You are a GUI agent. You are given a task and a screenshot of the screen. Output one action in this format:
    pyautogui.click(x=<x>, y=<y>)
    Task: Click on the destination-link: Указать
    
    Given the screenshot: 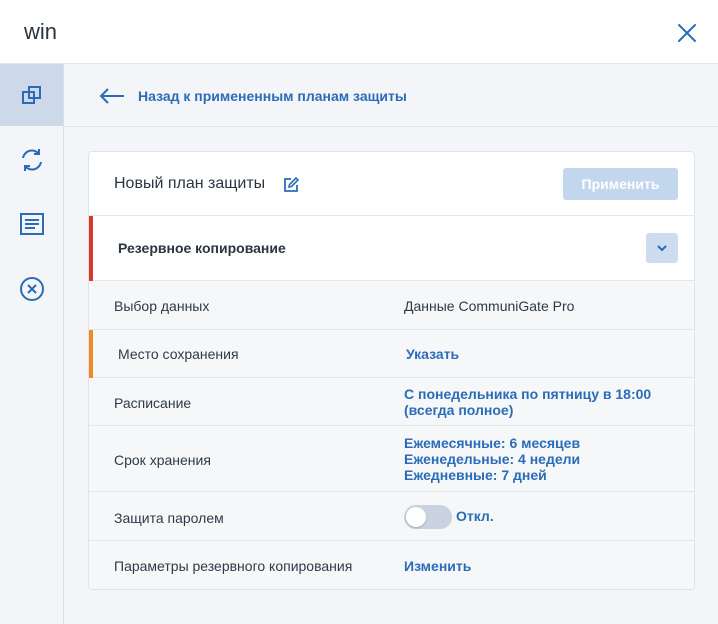 What is the action you would take?
    pyautogui.click(x=432, y=354)
    